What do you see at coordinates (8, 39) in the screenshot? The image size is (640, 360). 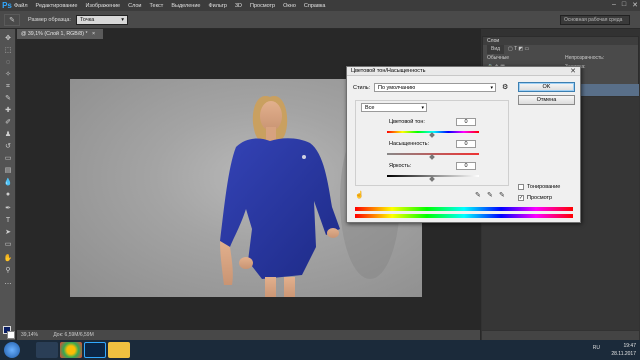 I see `move-tool-icon: ✥` at bounding box center [8, 39].